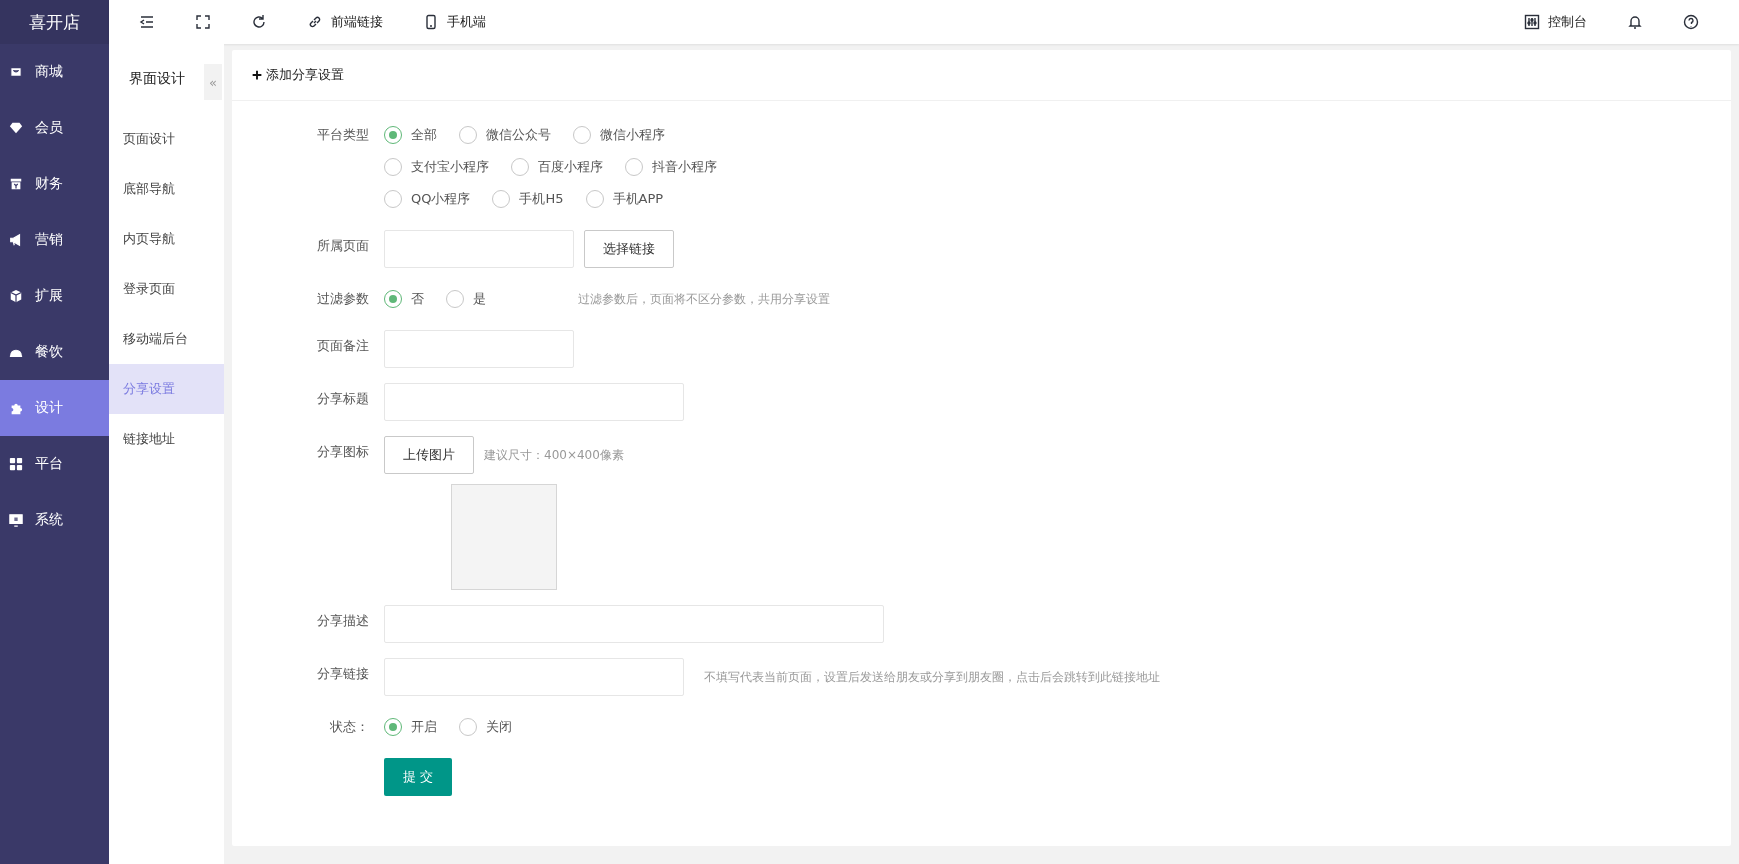  What do you see at coordinates (54, 240) in the screenshot?
I see `sidebar-item: 营销` at bounding box center [54, 240].